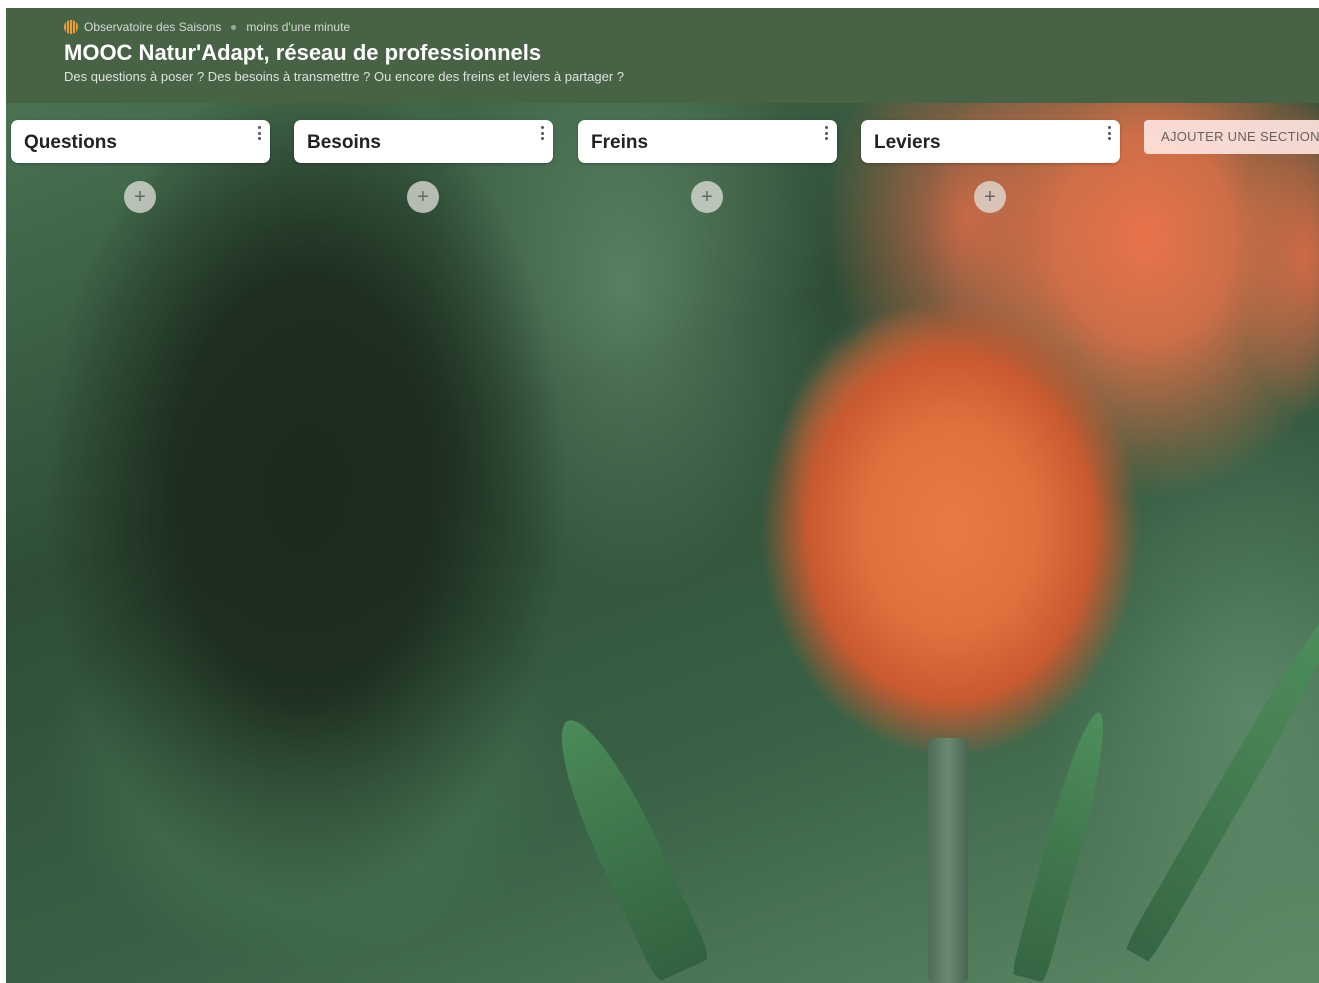 The height and width of the screenshot is (983, 1319). I want to click on org-logo-icon, so click(71, 27).